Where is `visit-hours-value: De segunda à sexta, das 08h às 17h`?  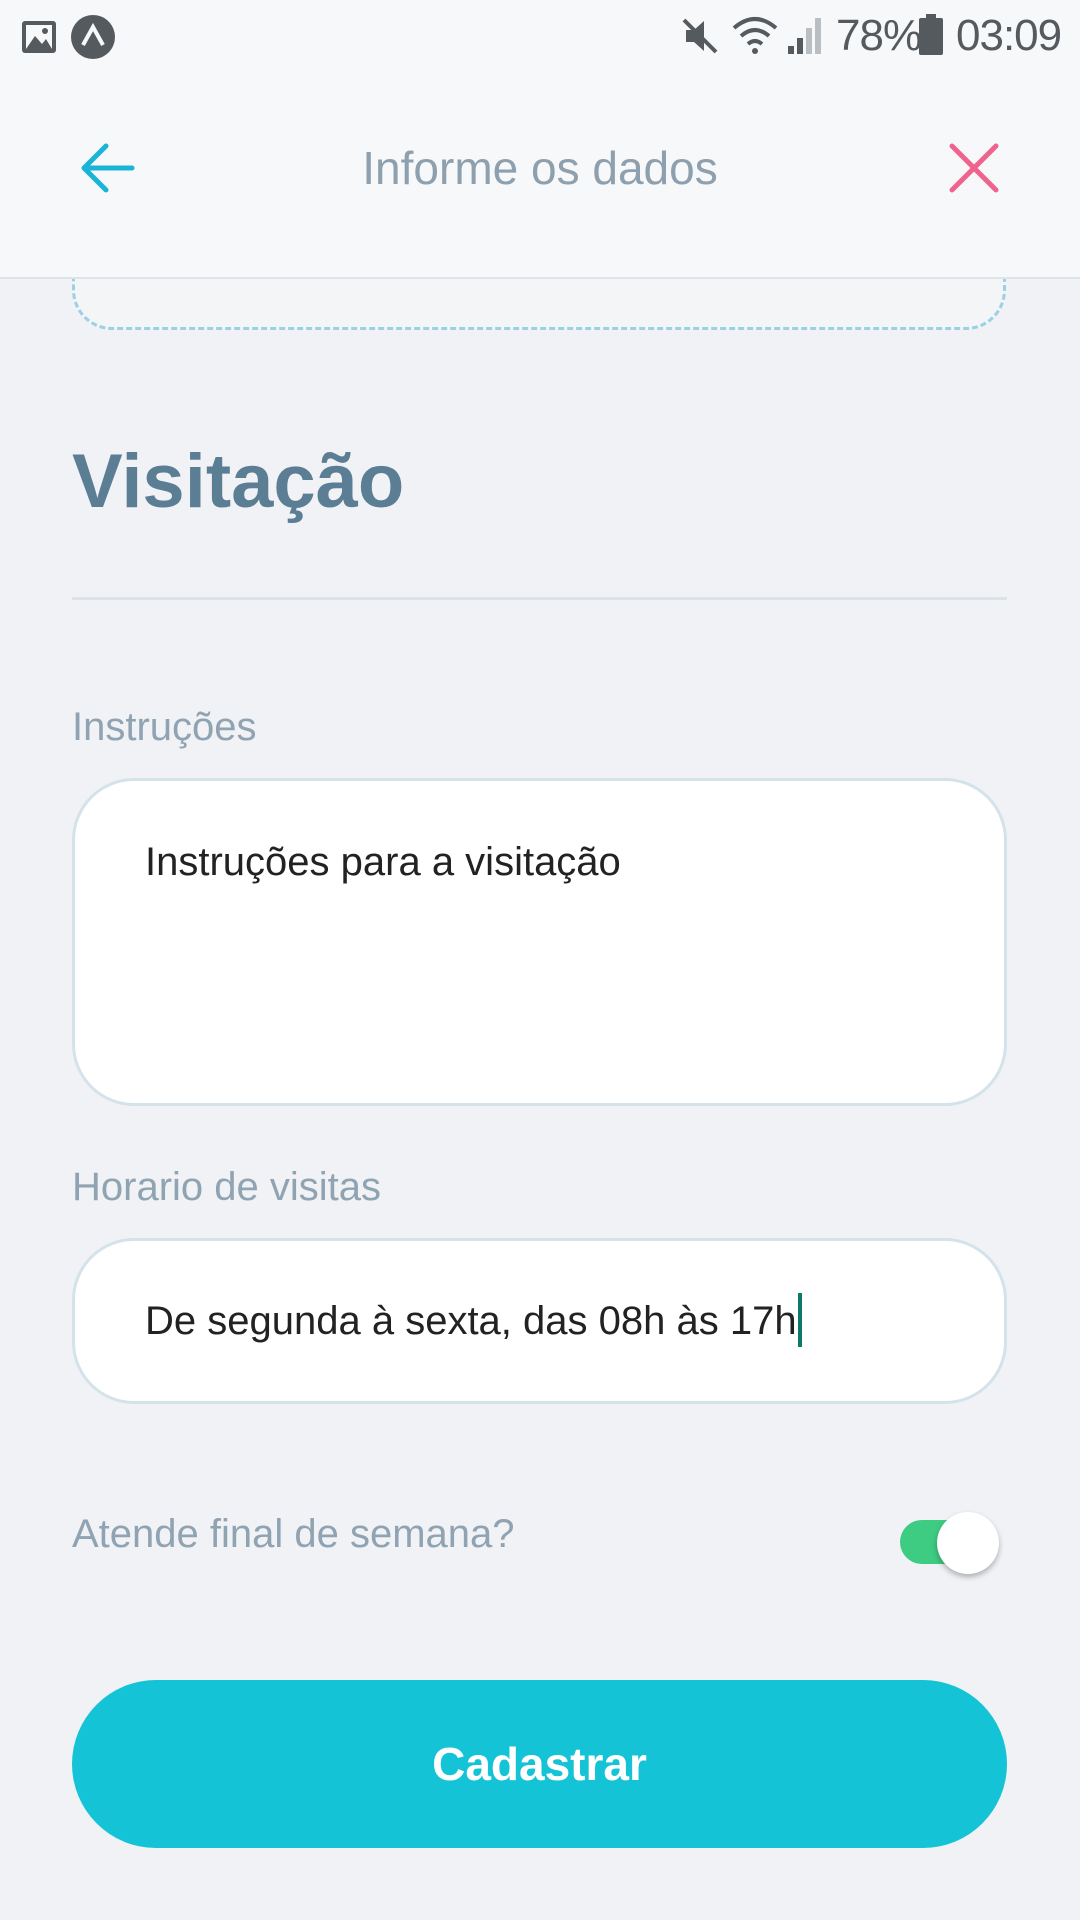
visit-hours-value: De segunda à sexta, das 08h às 17h is located at coordinates (471, 1321).